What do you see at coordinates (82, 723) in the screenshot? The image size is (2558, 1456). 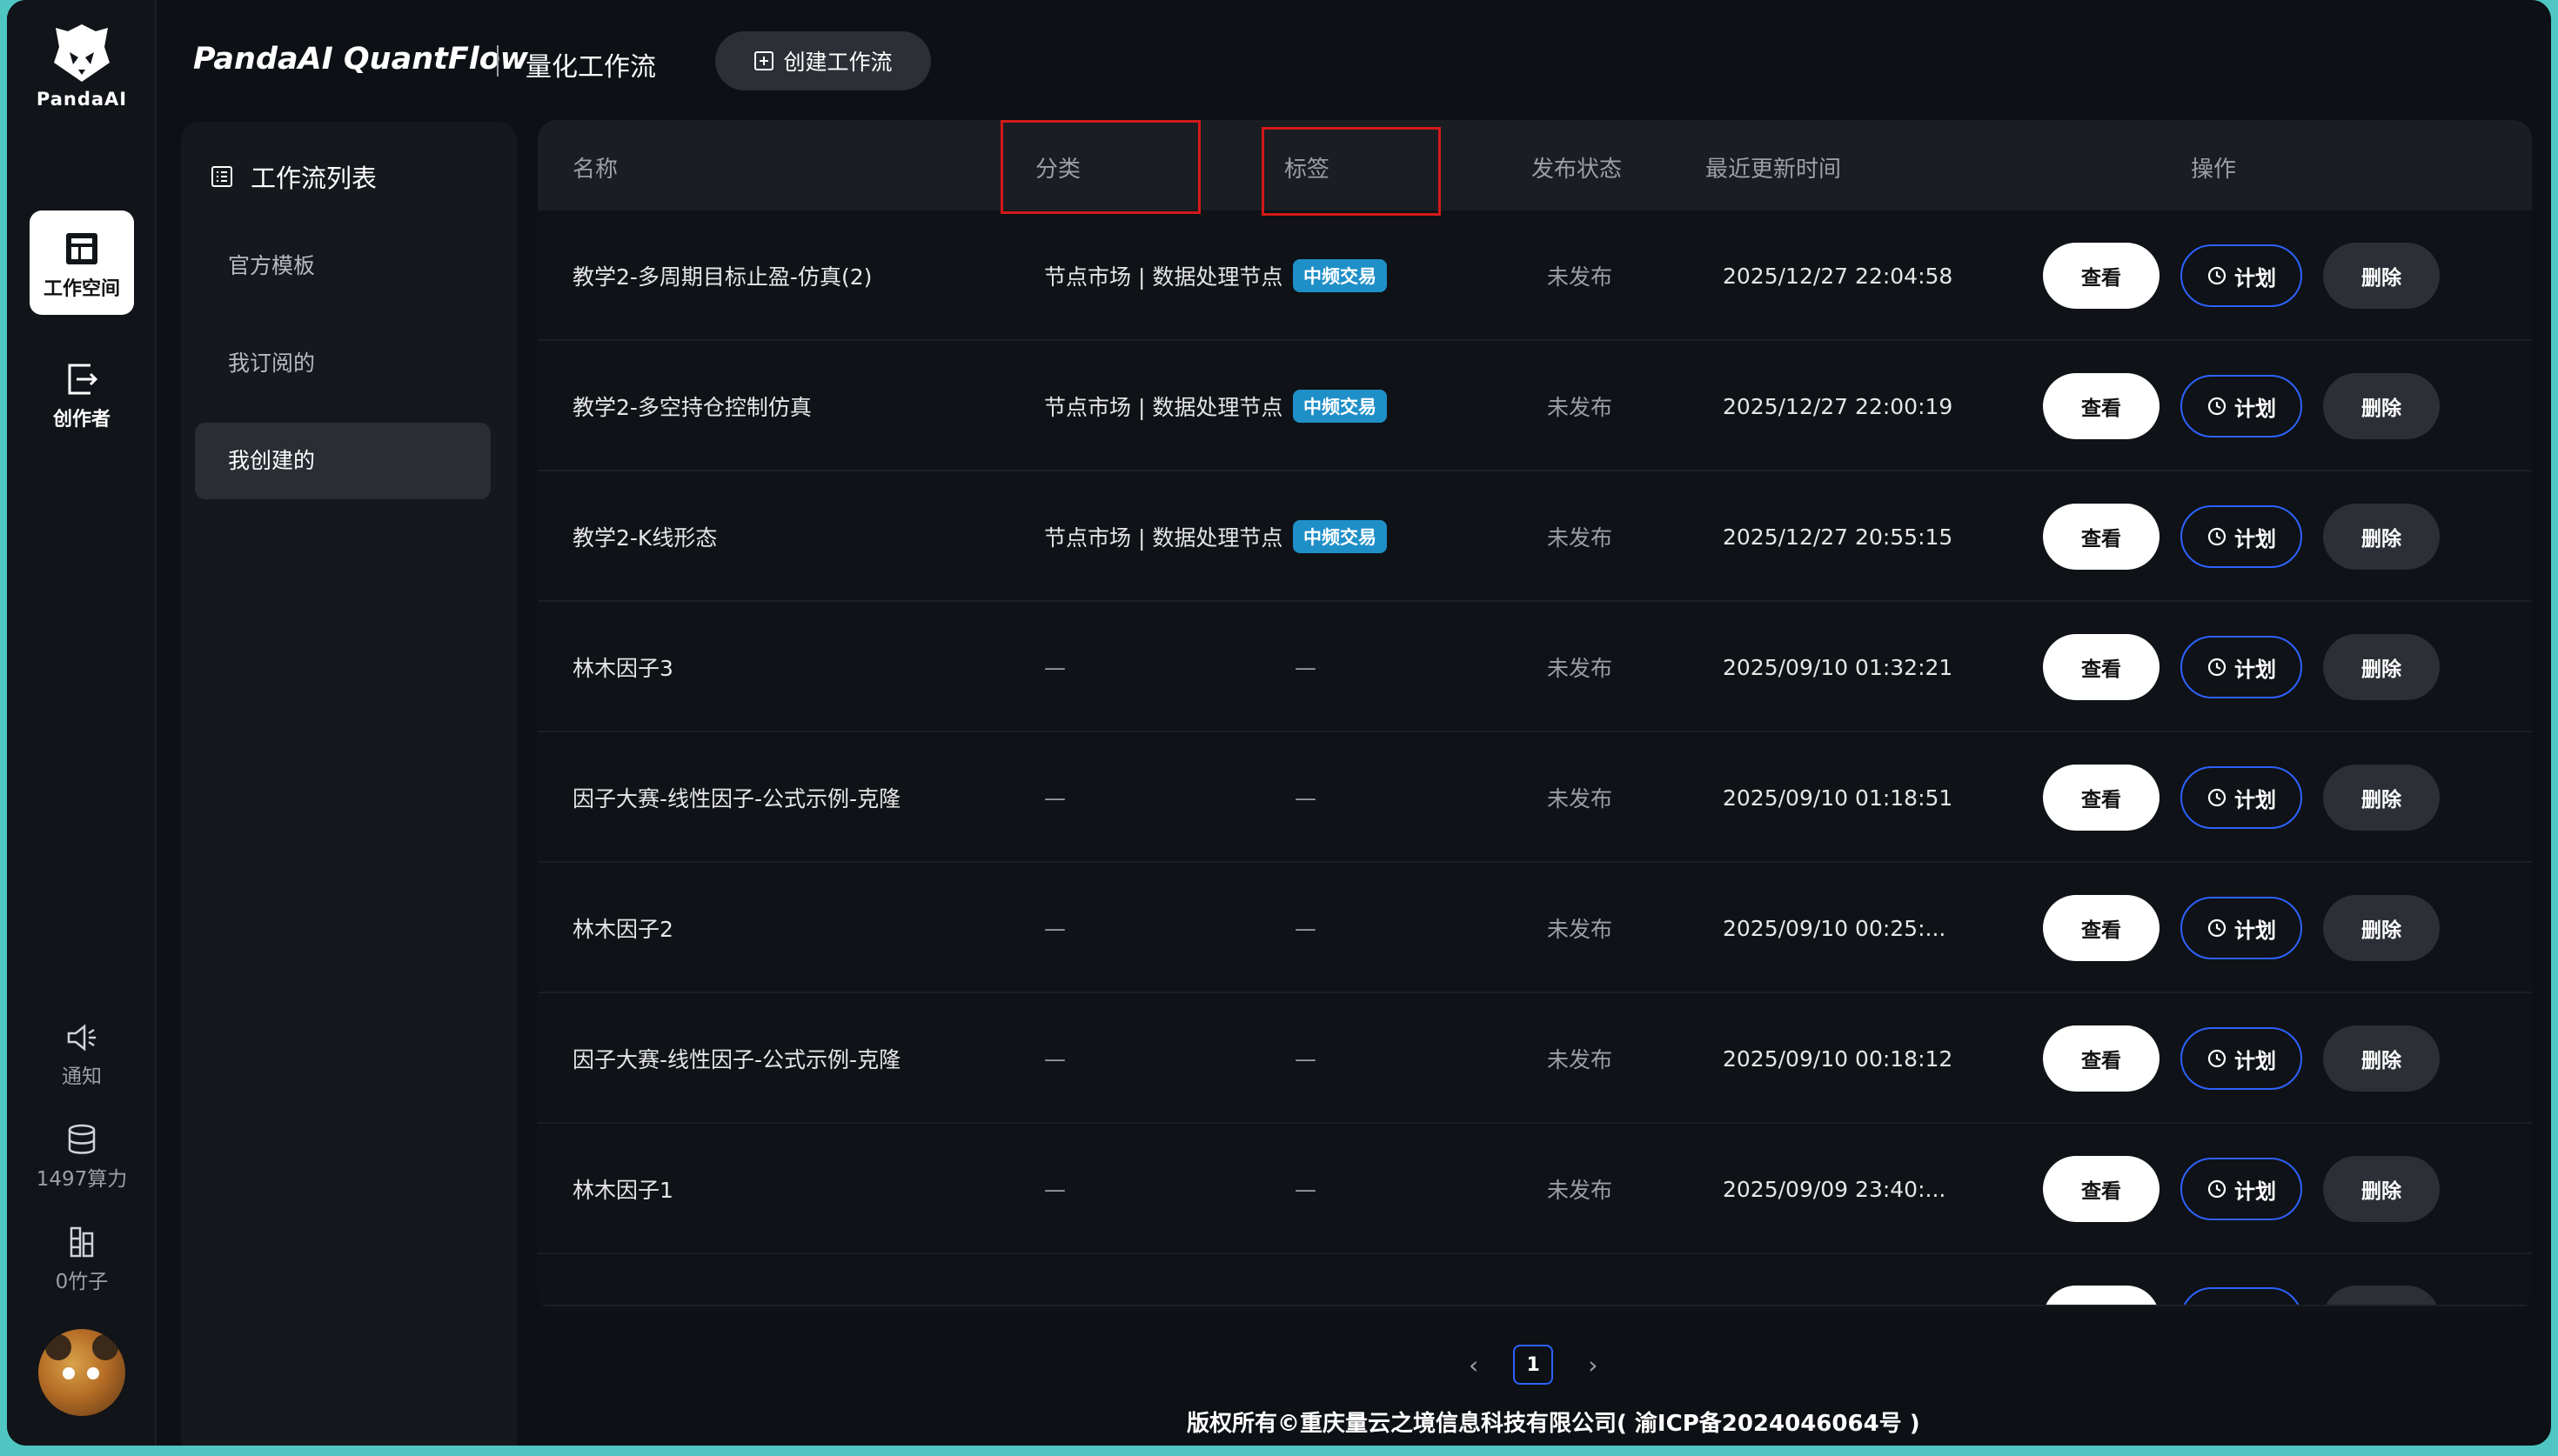 I see `left-rail: PandaAI 工作空间 创作者 通知 1497算力 0竹子` at bounding box center [82, 723].